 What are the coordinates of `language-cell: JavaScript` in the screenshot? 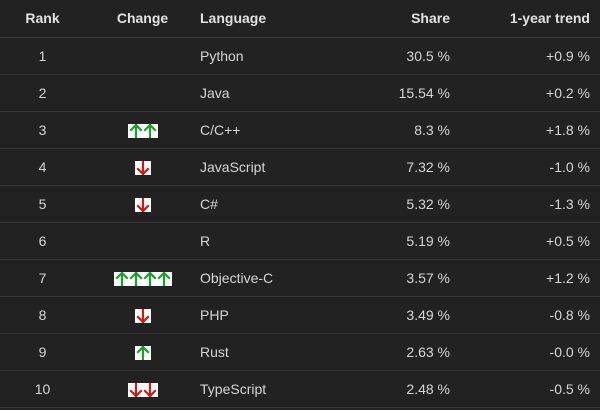 It's located at (233, 166).